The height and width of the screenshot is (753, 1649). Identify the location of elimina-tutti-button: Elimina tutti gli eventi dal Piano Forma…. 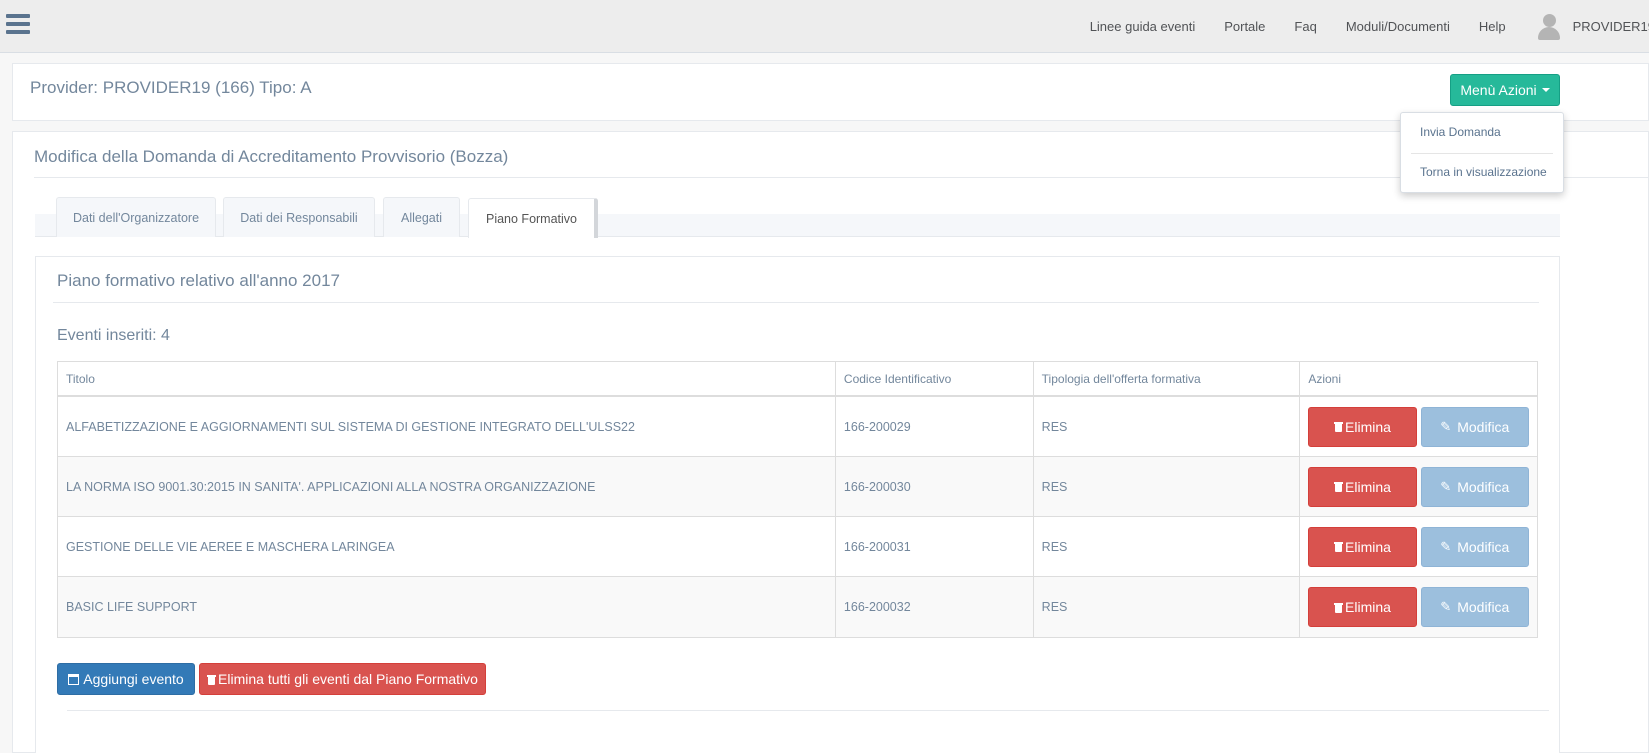
(342, 679).